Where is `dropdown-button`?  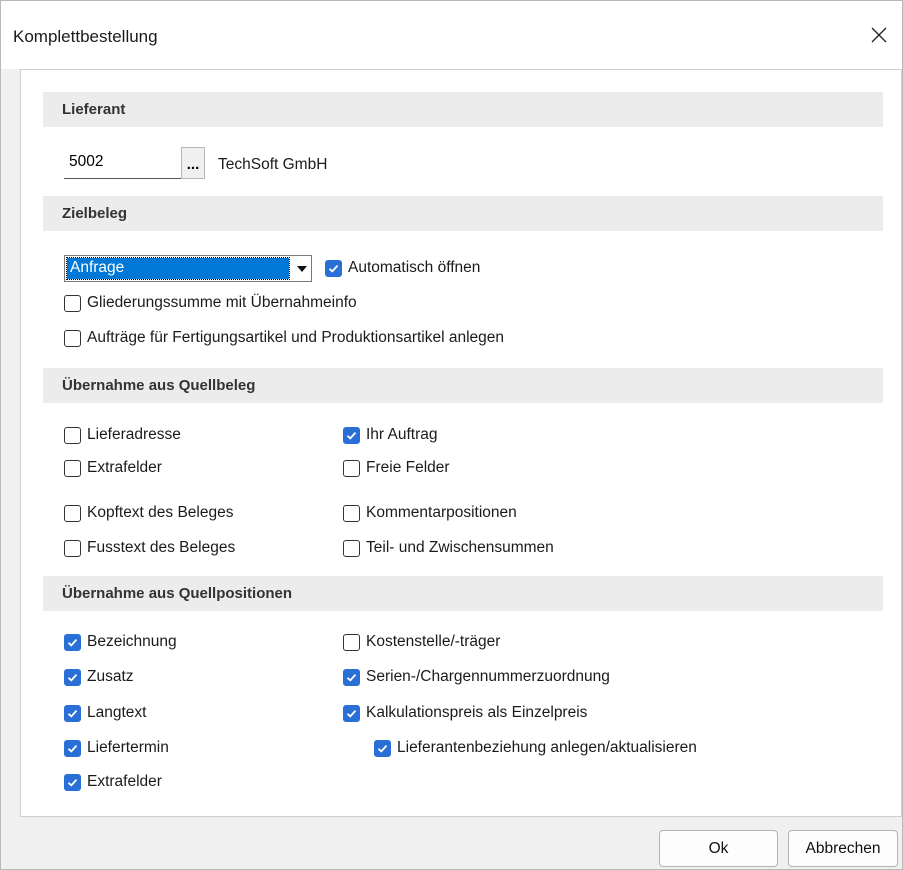
dropdown-button is located at coordinates (301, 268).